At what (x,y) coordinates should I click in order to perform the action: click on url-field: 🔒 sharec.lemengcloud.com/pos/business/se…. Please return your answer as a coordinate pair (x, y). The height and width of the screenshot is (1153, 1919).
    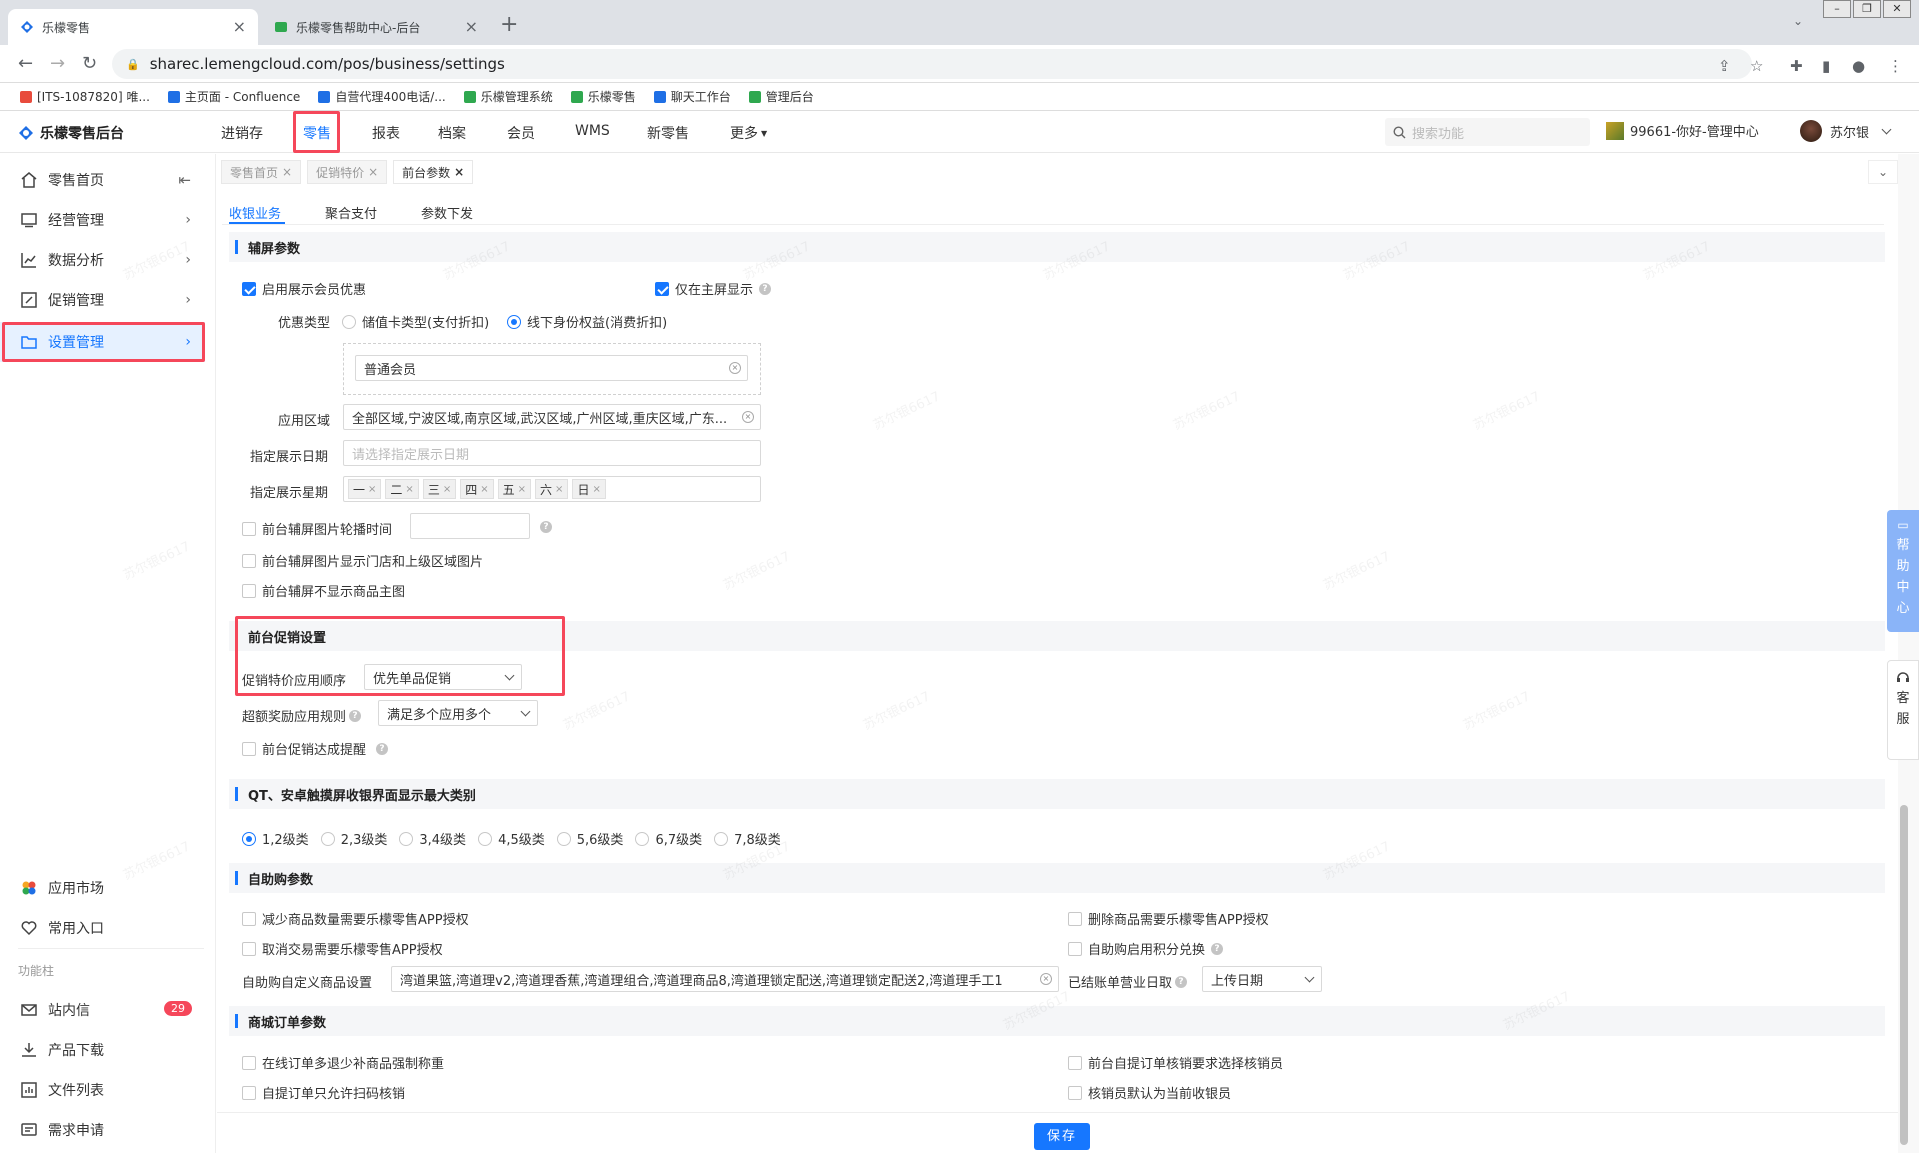
    Looking at the image, I should click on (932, 64).